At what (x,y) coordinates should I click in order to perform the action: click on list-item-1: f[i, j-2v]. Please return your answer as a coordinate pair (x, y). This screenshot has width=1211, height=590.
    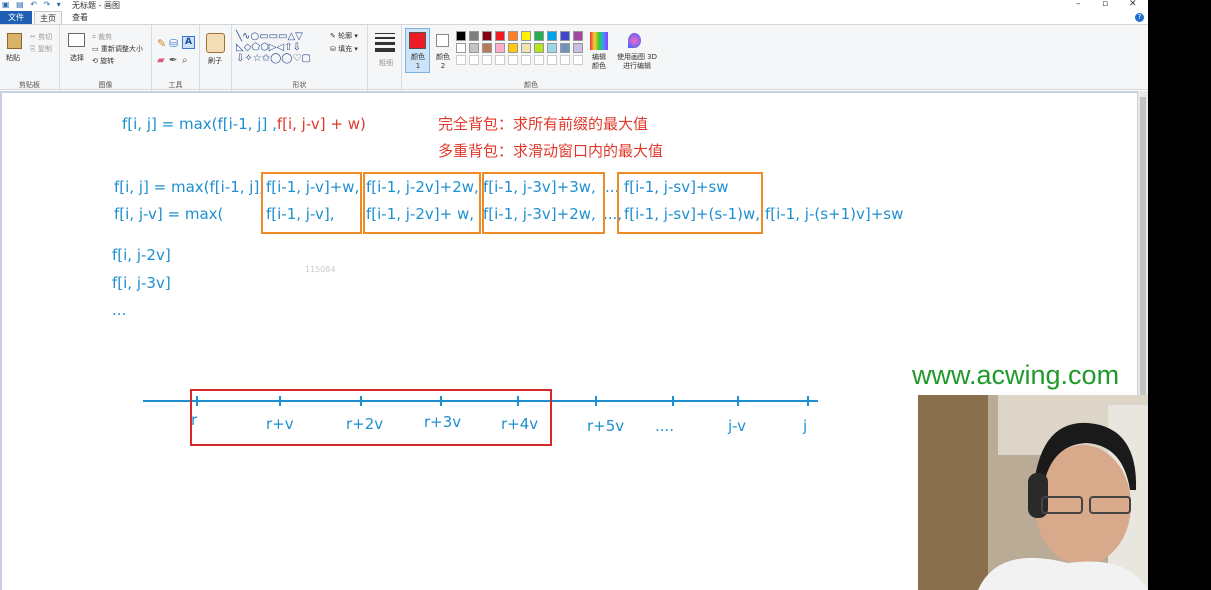
    Looking at the image, I should click on (141, 255).